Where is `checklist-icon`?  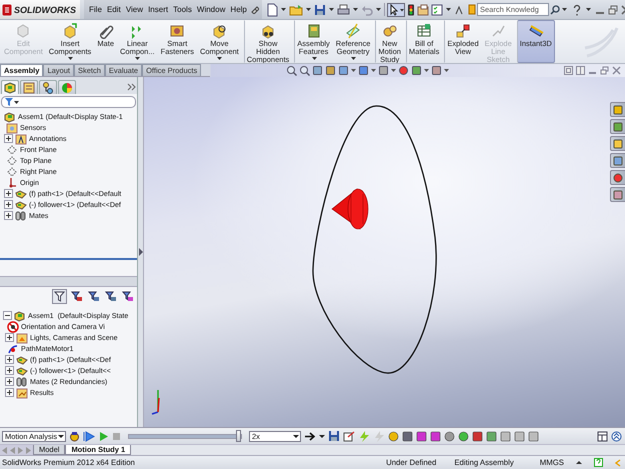
checklist-icon is located at coordinates (437, 10).